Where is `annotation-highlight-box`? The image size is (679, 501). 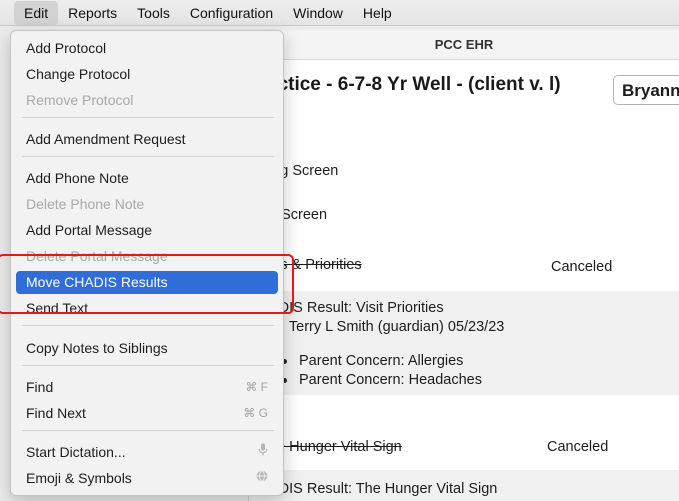
annotation-highlight-box is located at coordinates (147, 284).